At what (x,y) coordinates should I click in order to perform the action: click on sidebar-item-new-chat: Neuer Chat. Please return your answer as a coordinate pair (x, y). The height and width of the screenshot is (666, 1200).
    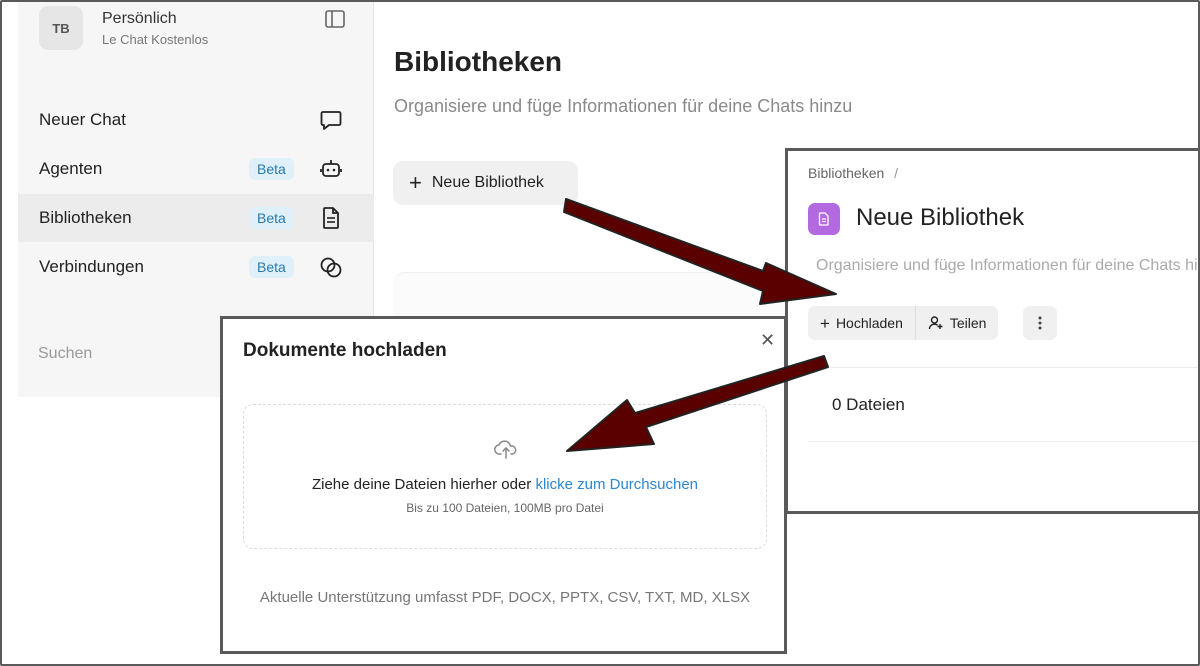
    Looking at the image, I should click on (196, 120).